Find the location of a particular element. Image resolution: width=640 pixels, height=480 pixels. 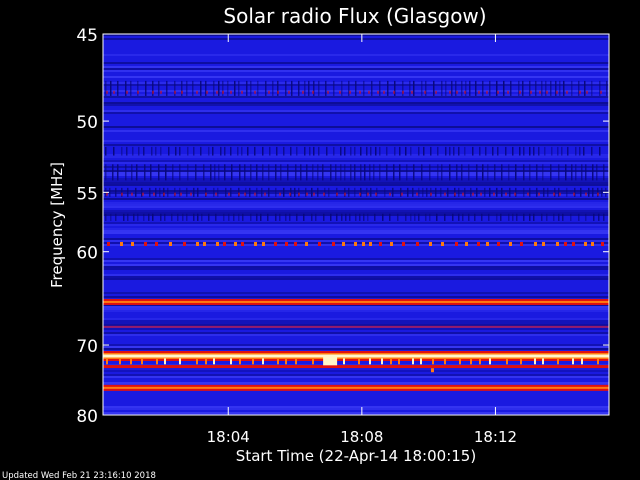

x-tick-label: 18:12 is located at coordinates (495, 437).